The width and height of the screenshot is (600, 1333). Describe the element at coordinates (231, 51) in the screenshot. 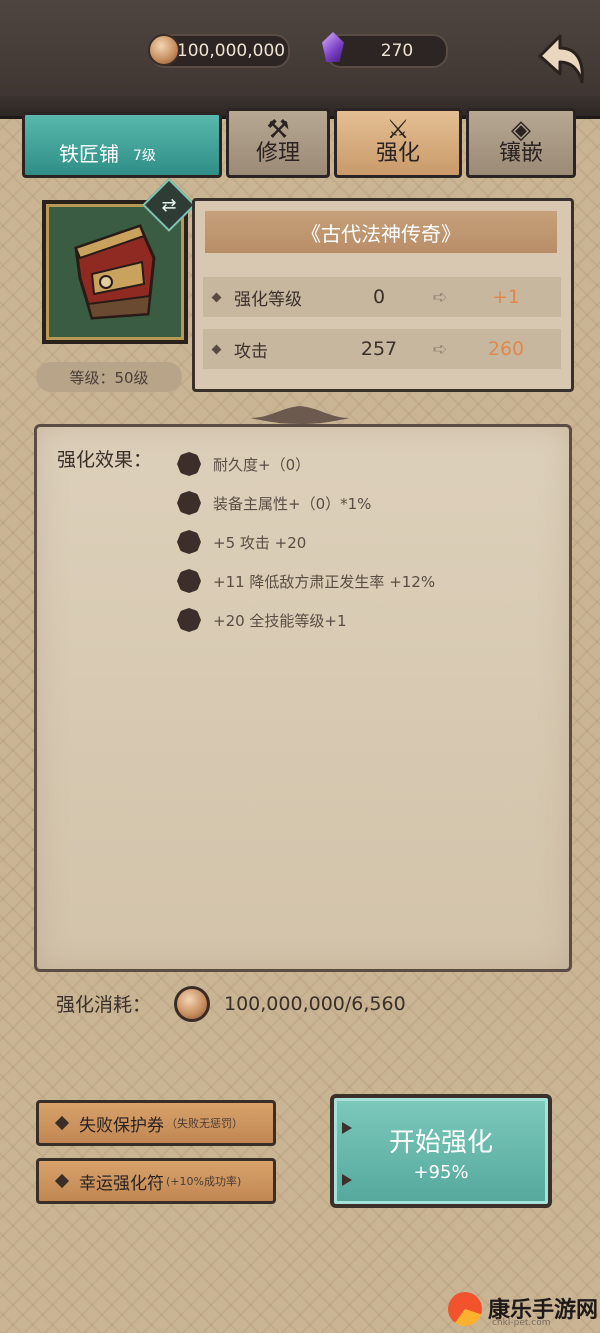

I see `coin-amount: 100,000,000` at that location.